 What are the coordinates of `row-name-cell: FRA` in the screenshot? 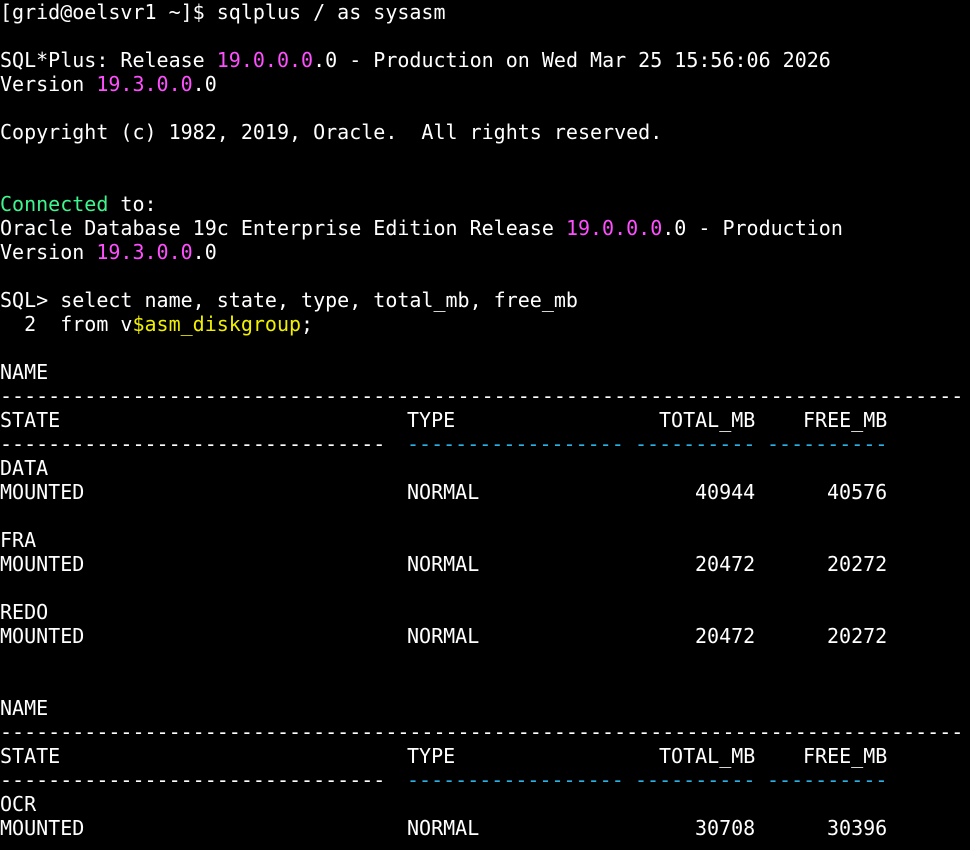 It's located at (18, 540).